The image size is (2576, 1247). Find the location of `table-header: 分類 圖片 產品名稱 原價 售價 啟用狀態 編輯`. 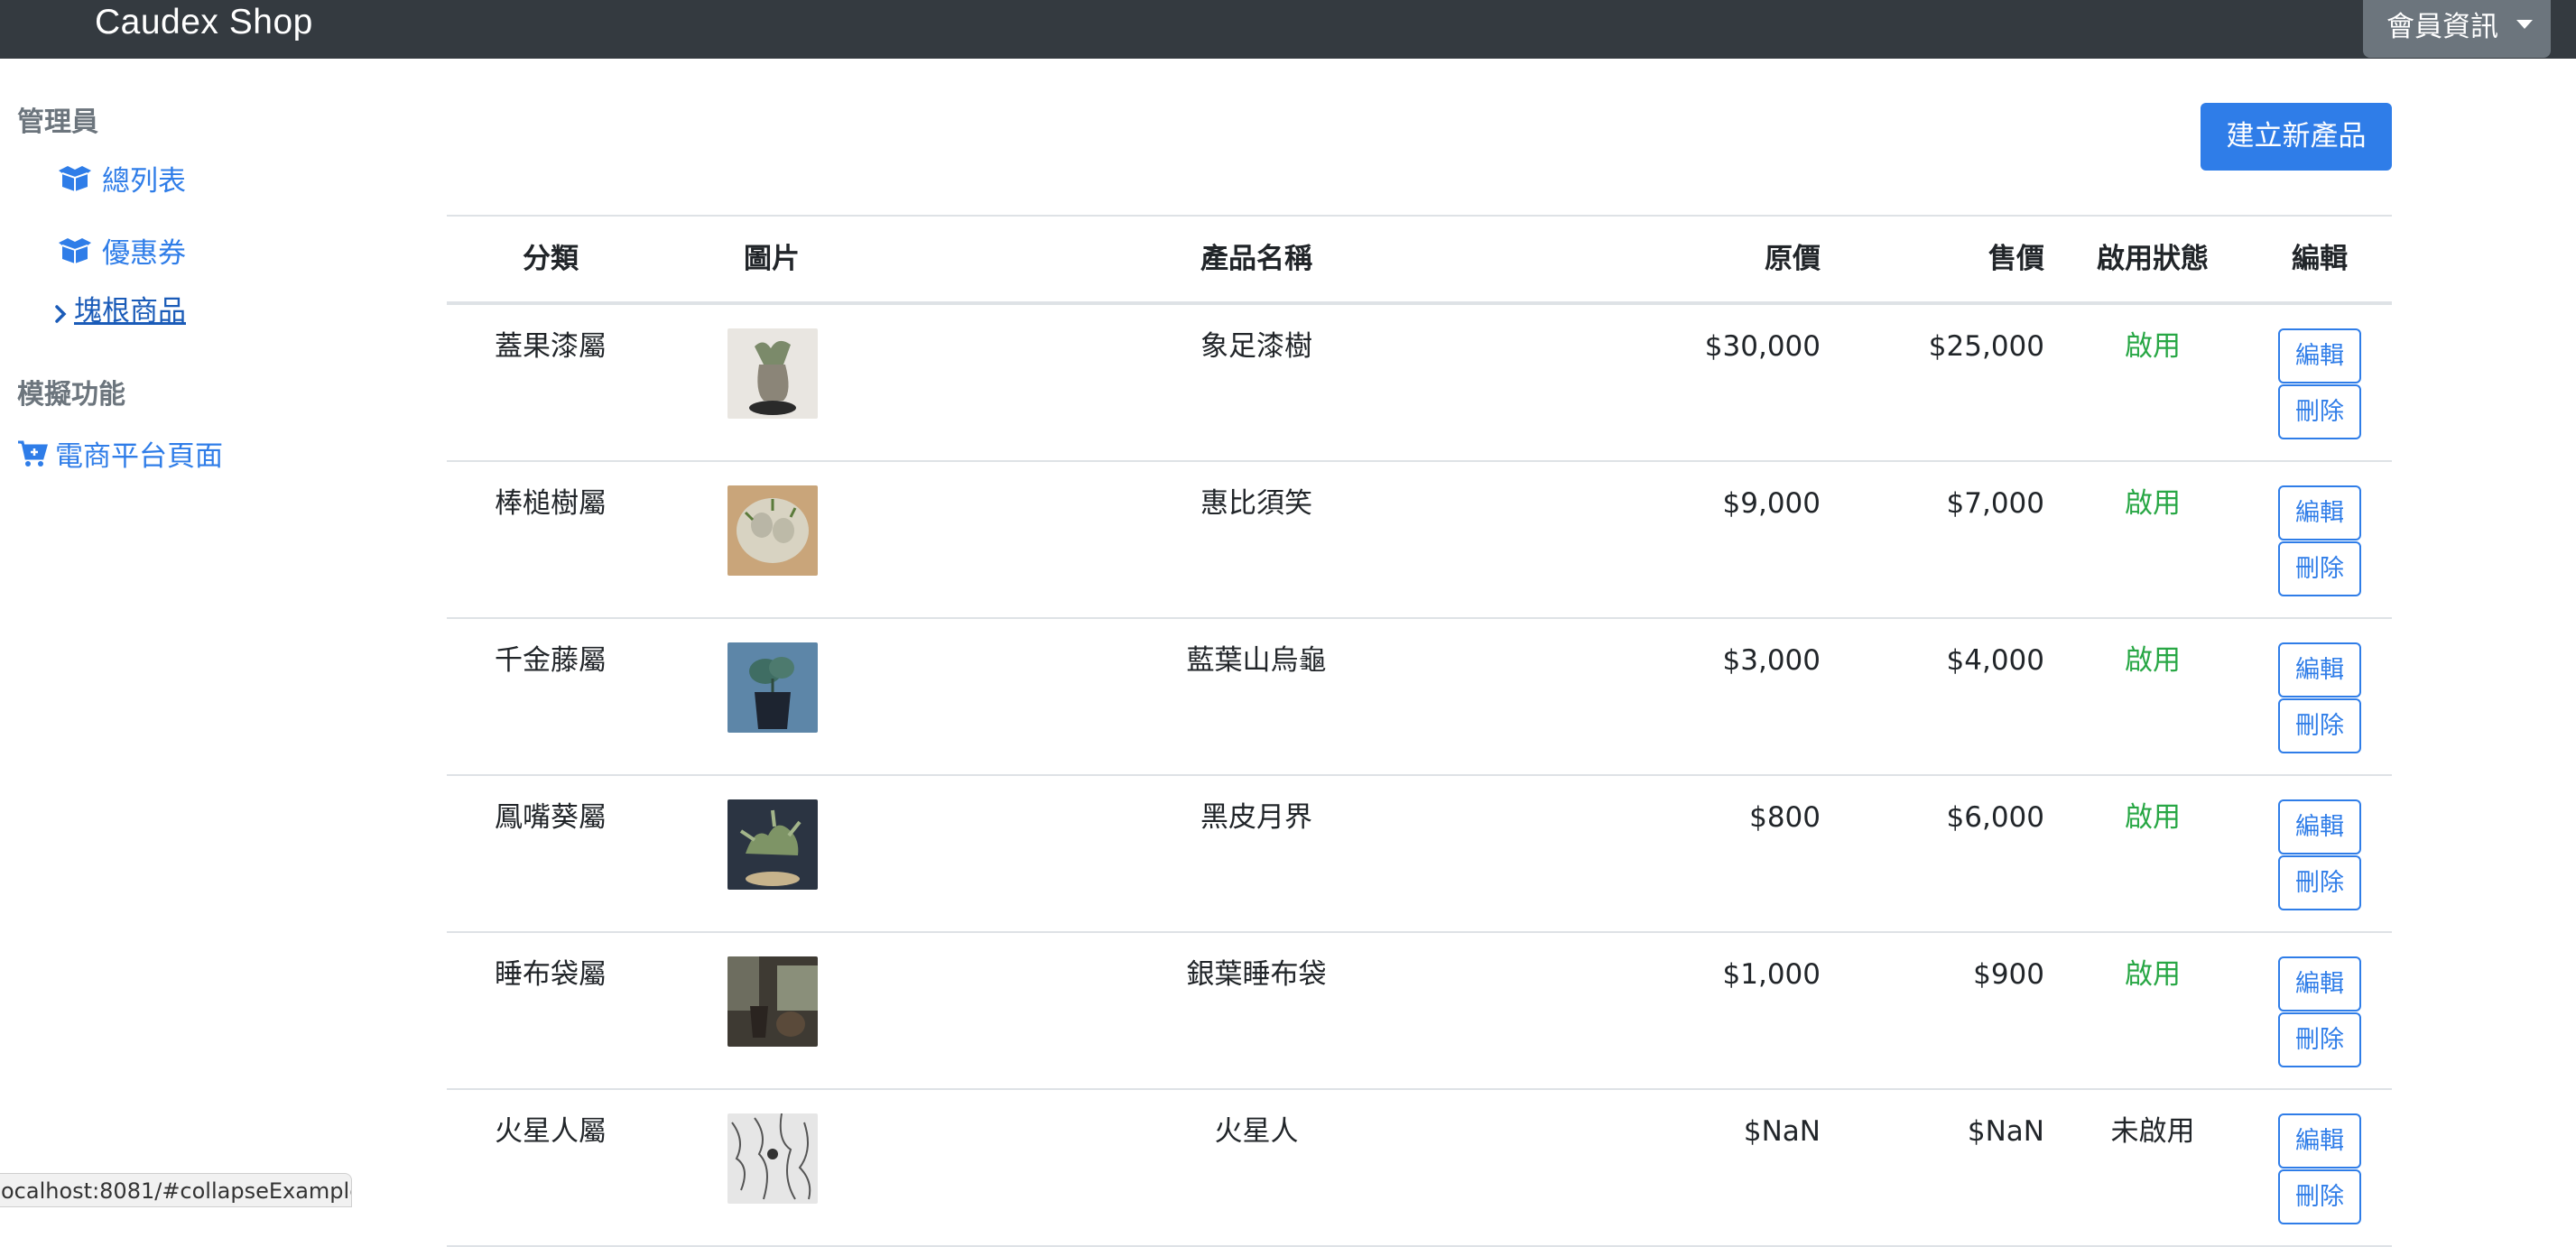

table-header: 分類 圖片 產品名稱 原價 售價 啟用狀態 編輯 is located at coordinates (1419, 260).